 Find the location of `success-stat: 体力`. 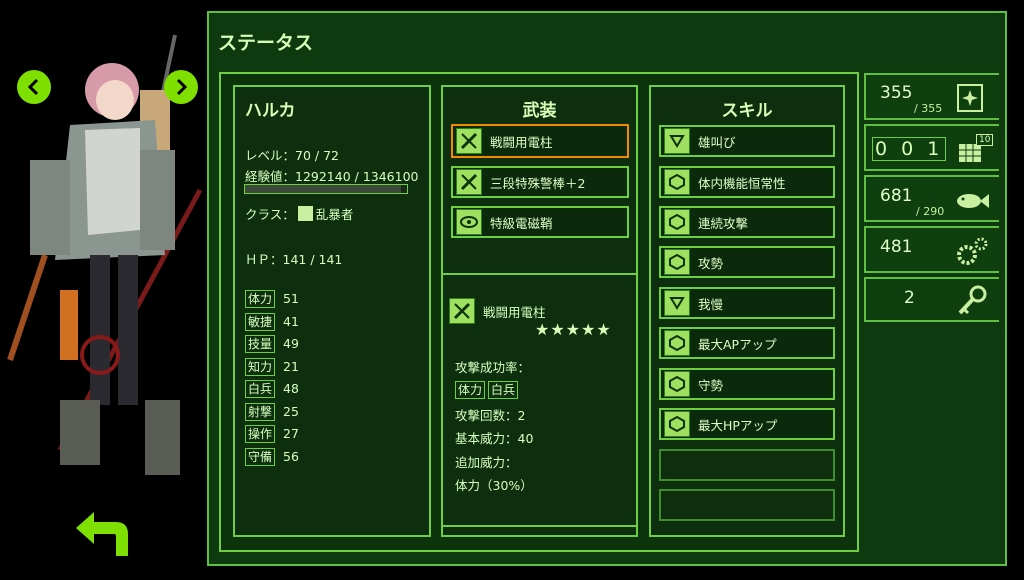

success-stat: 体力 is located at coordinates (470, 390).